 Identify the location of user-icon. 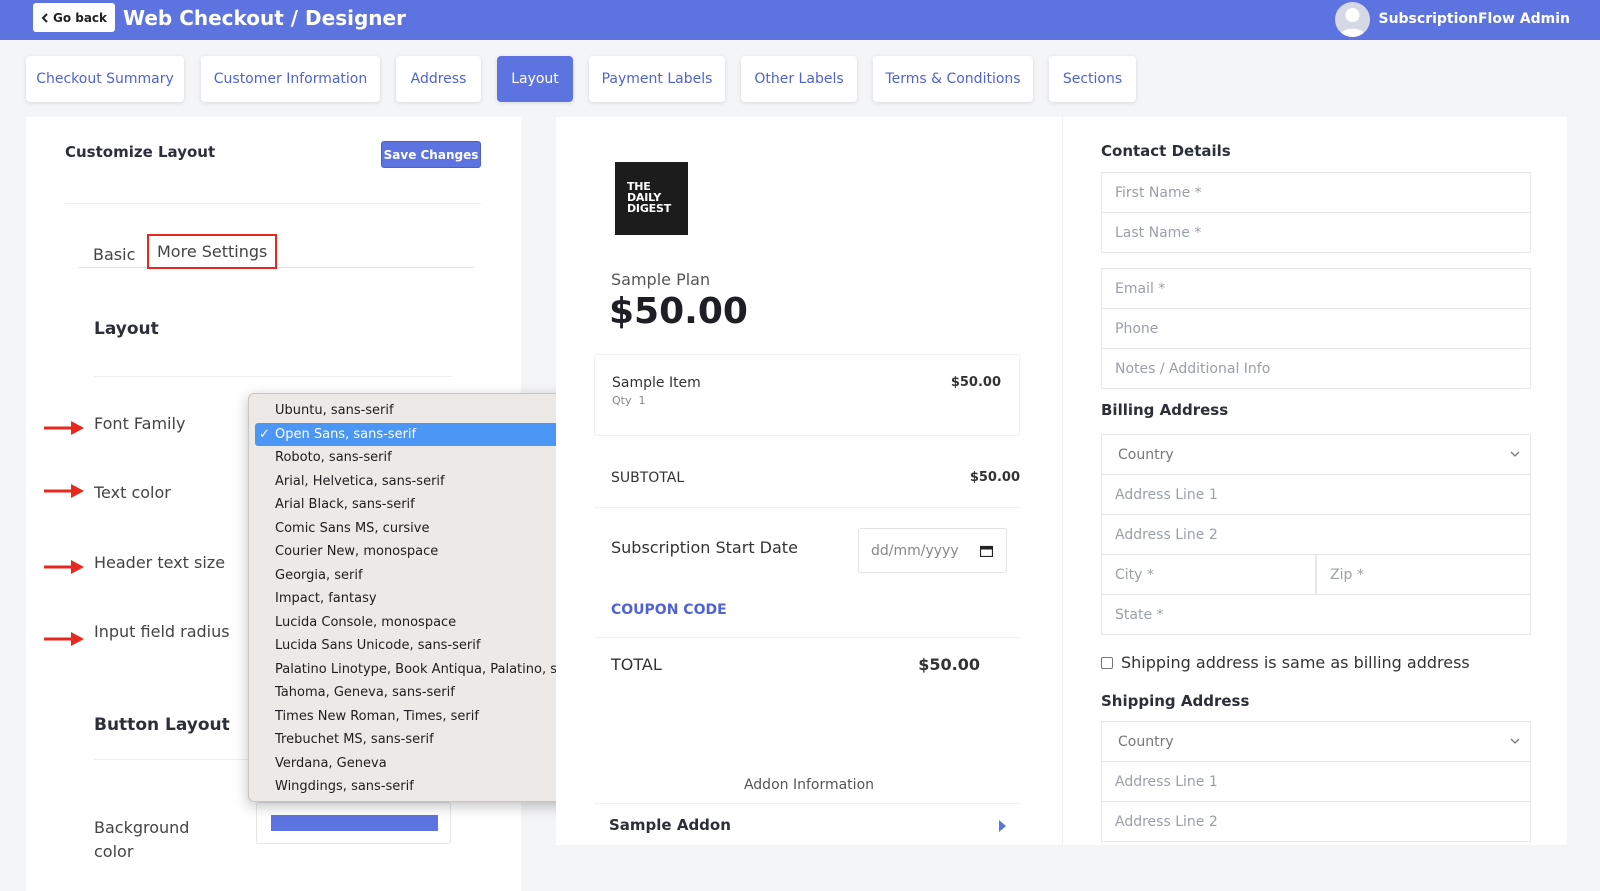
(1353, 22).